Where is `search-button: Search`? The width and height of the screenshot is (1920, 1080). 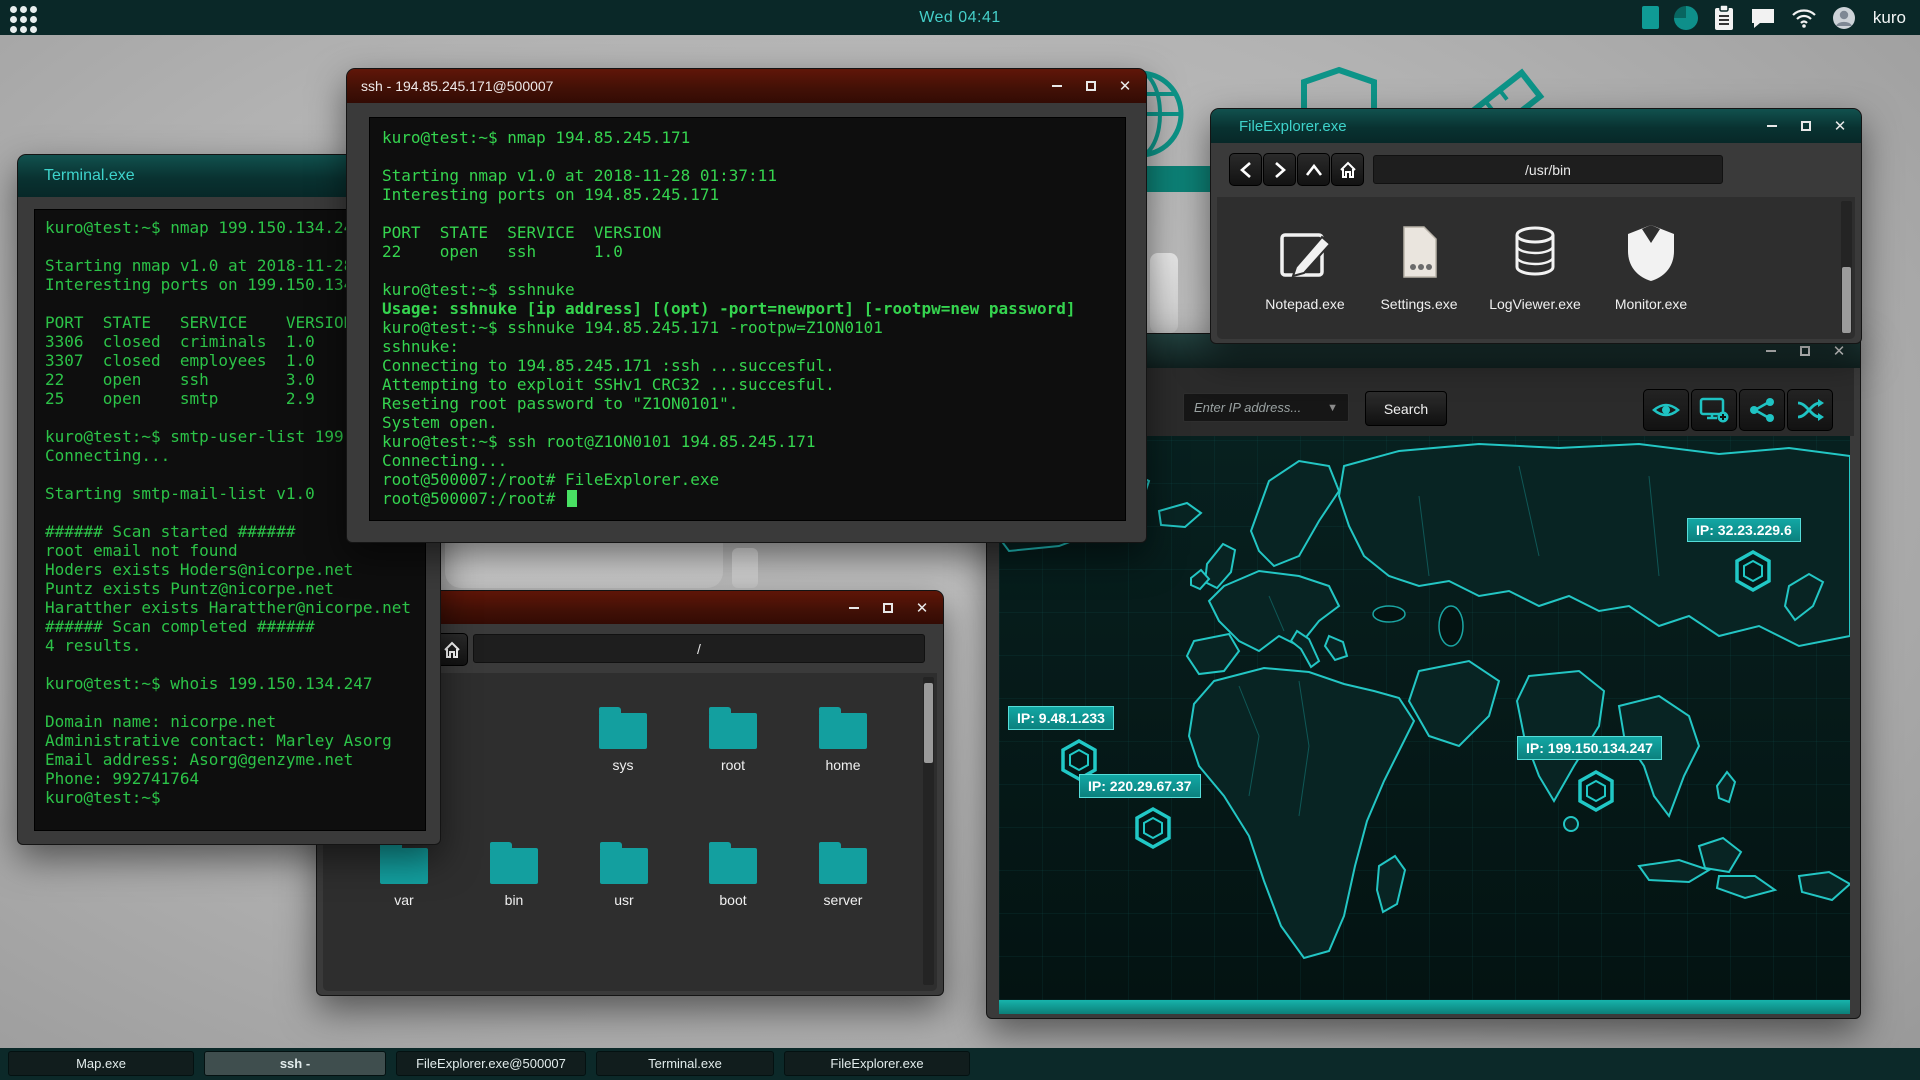 search-button: Search is located at coordinates (1406, 408).